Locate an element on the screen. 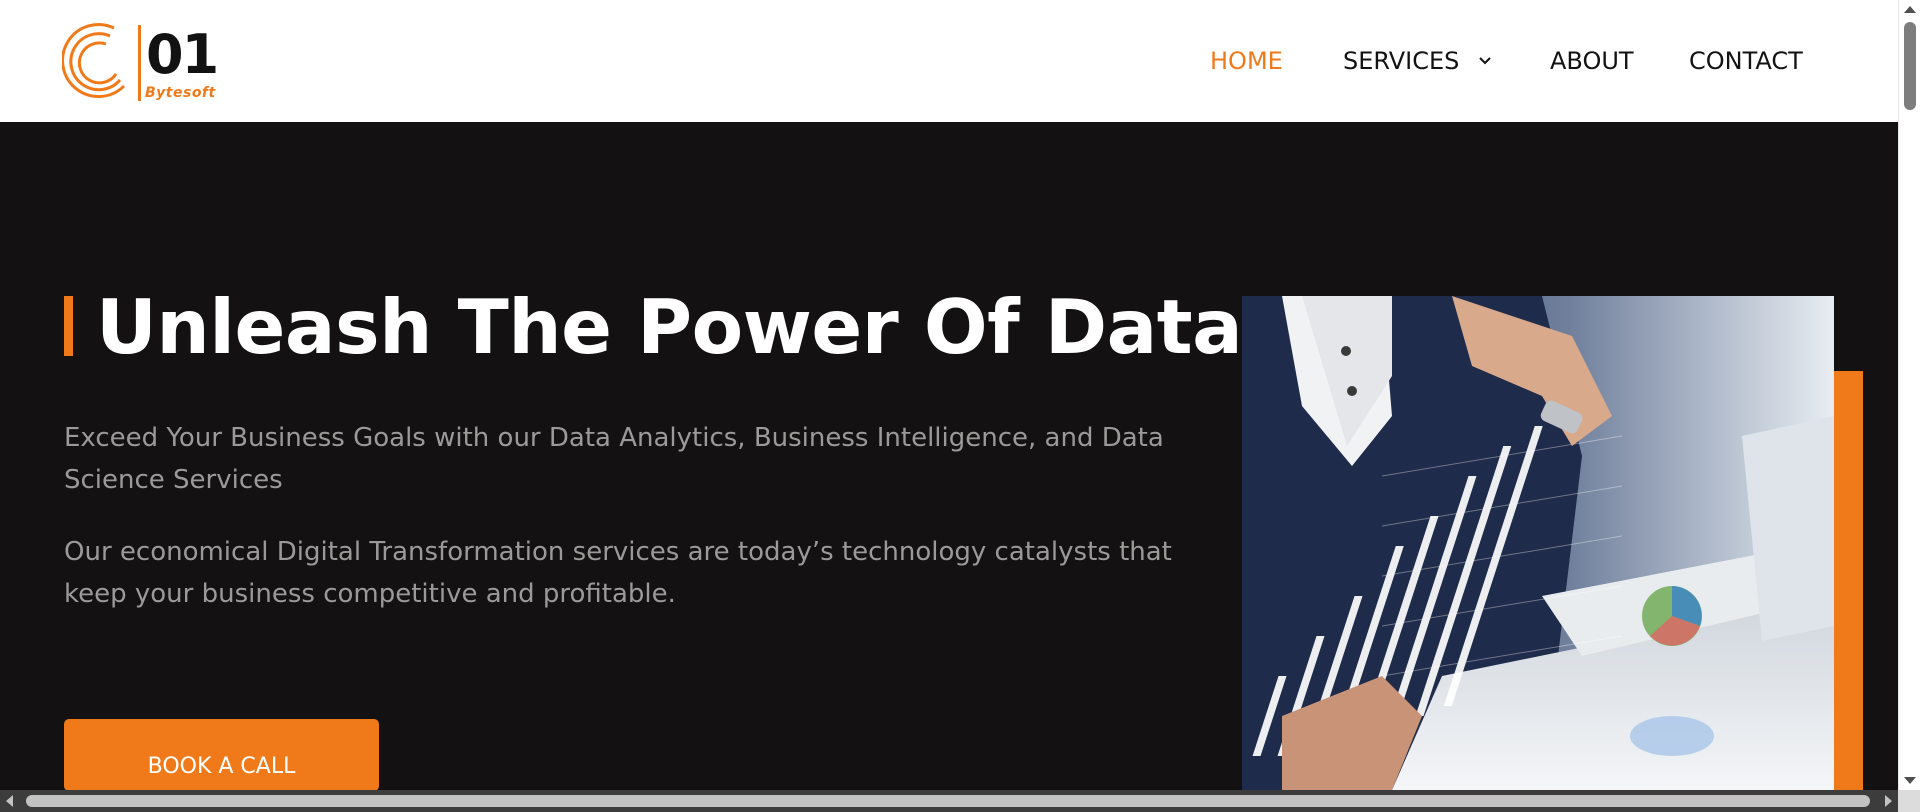 The width and height of the screenshot is (1920, 812). logo-icon is located at coordinates (94, 61).